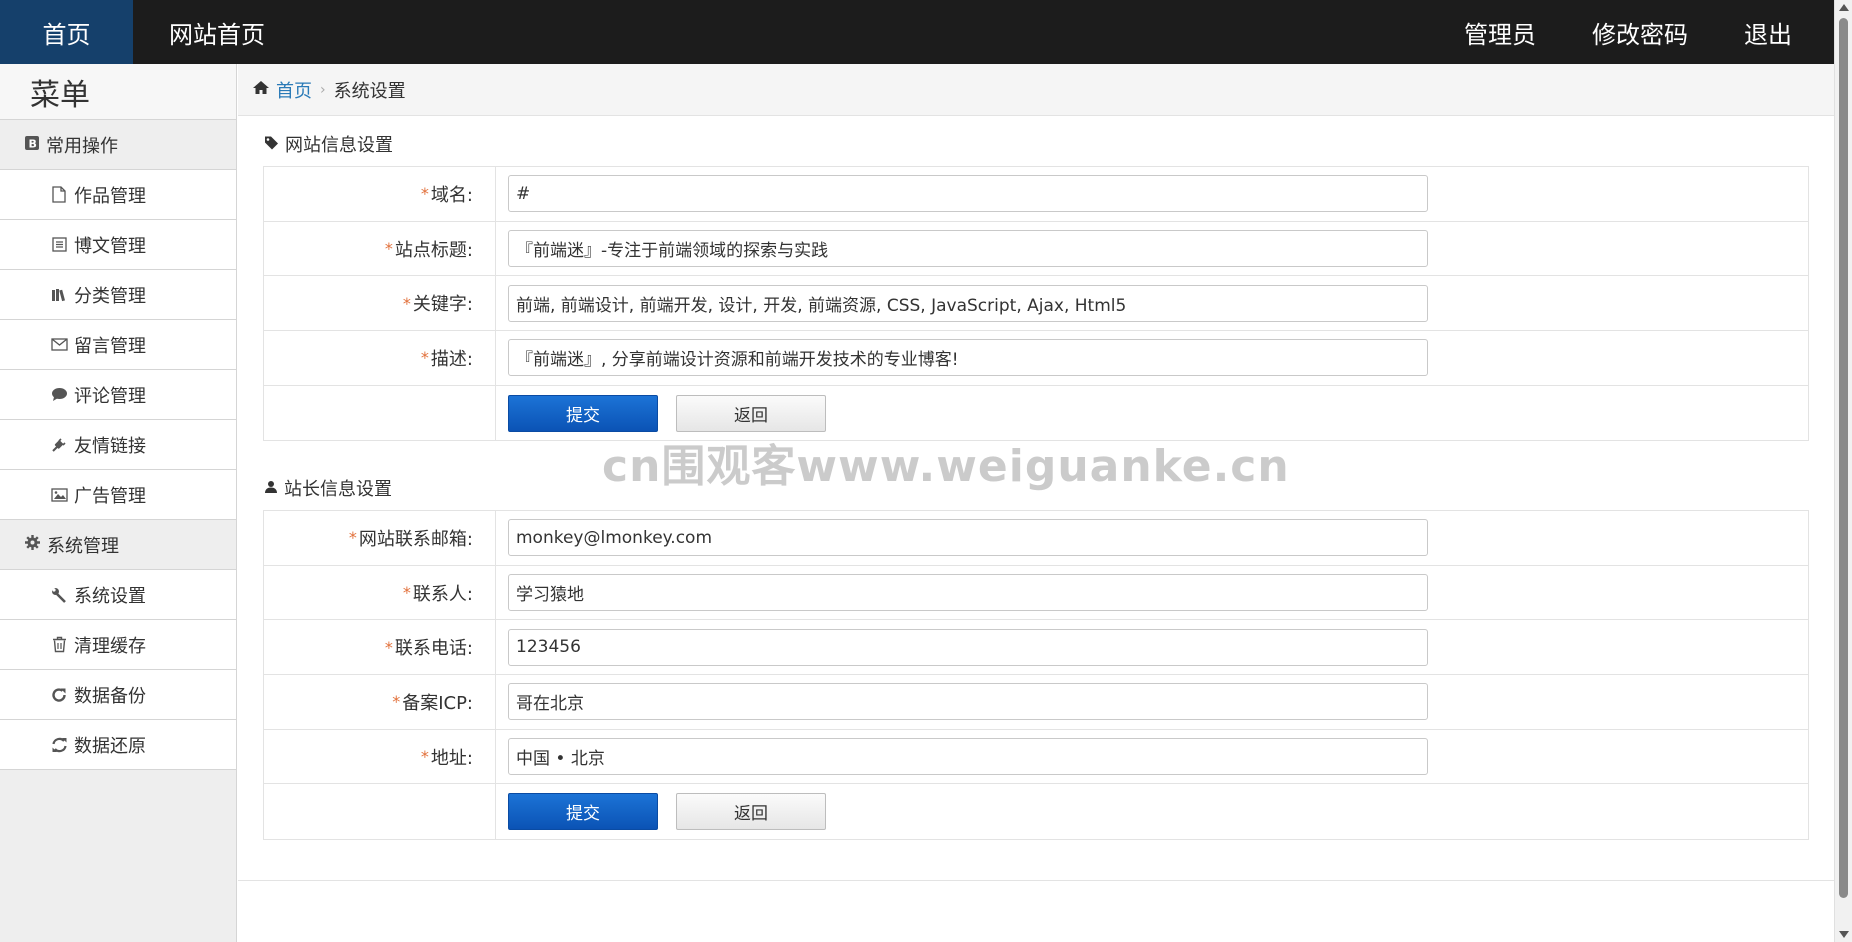 Image resolution: width=1852 pixels, height=942 pixels. I want to click on field-label: 关键字:, so click(442, 305).